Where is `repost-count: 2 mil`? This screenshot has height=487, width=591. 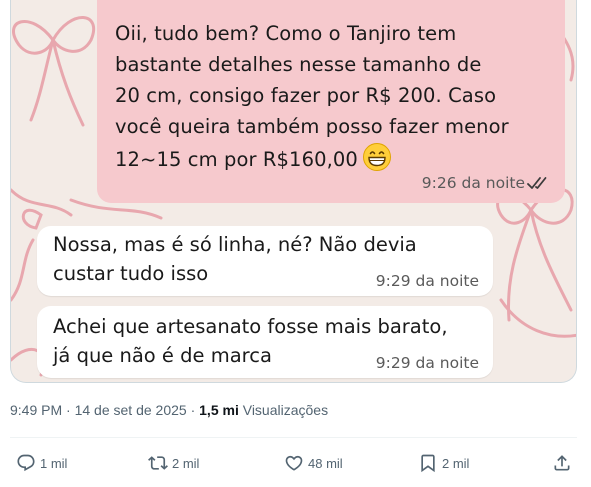 repost-count: 2 mil is located at coordinates (186, 463).